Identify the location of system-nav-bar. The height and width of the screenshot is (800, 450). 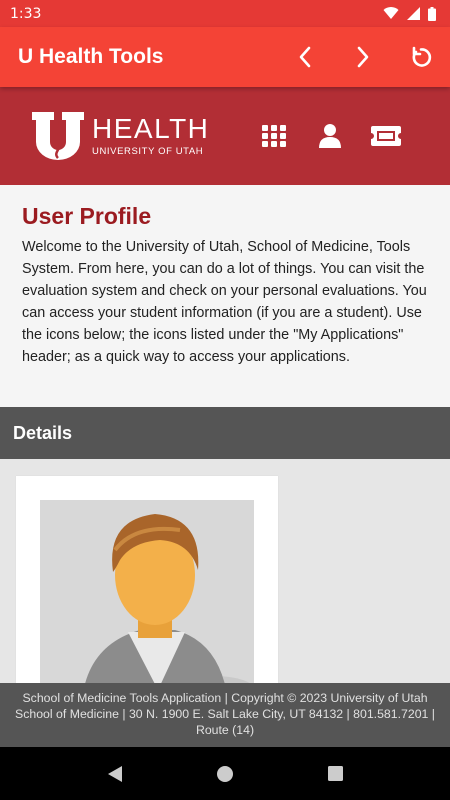
(225, 773).